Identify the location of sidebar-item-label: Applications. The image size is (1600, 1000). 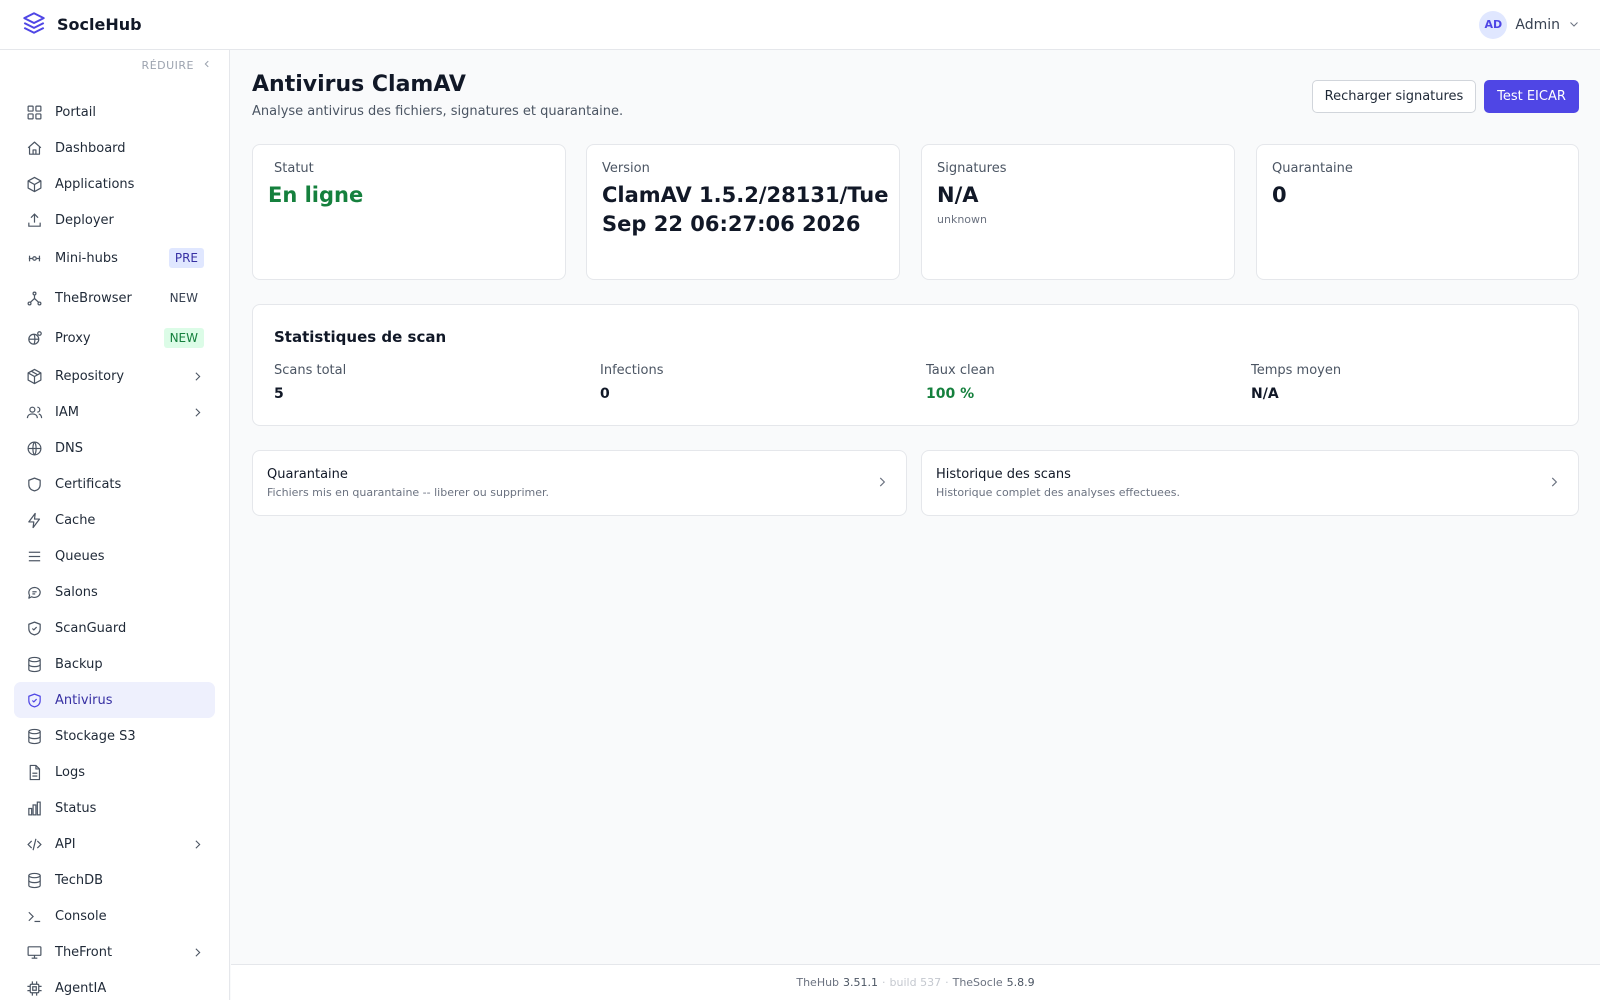
(95, 184).